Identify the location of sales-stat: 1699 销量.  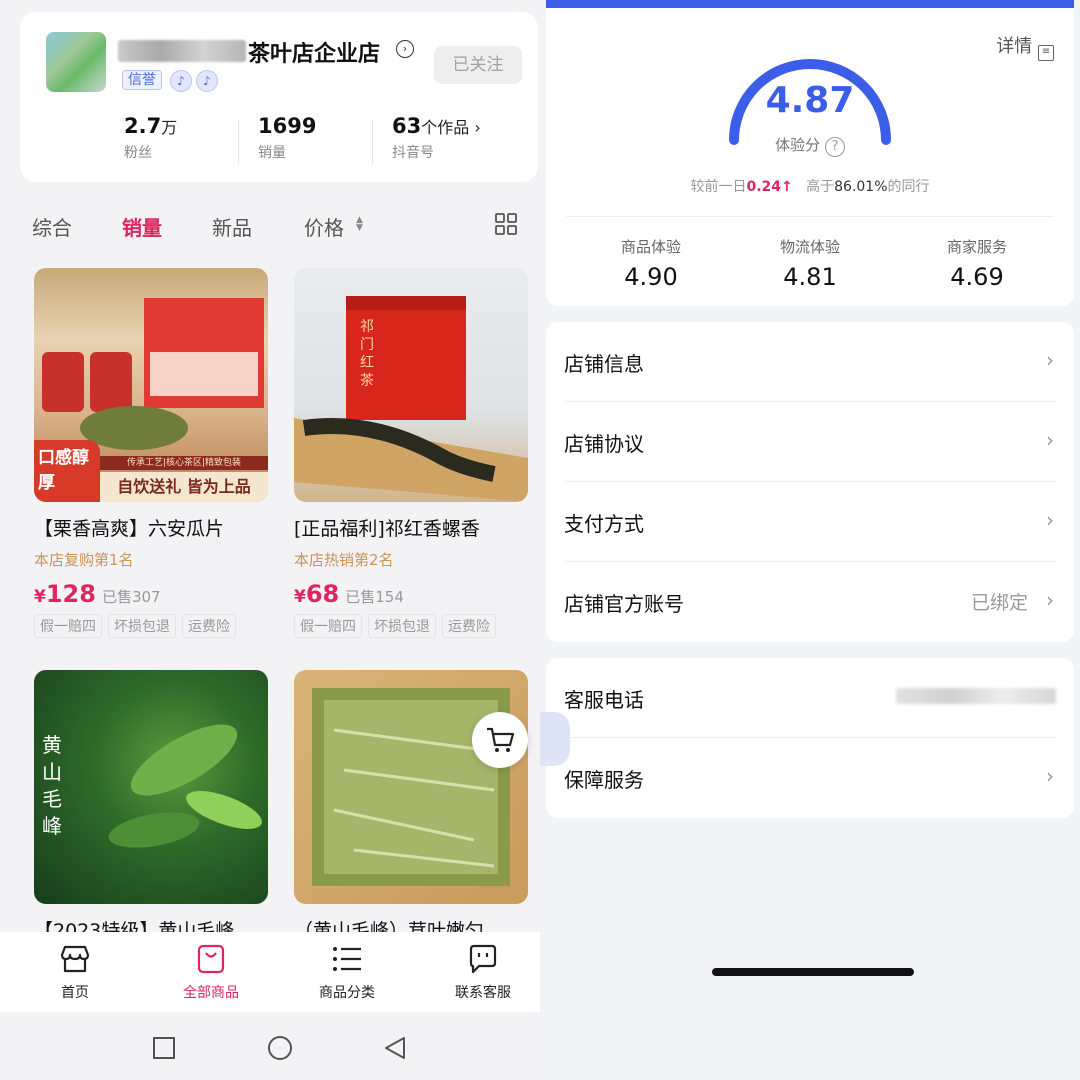
(287, 138).